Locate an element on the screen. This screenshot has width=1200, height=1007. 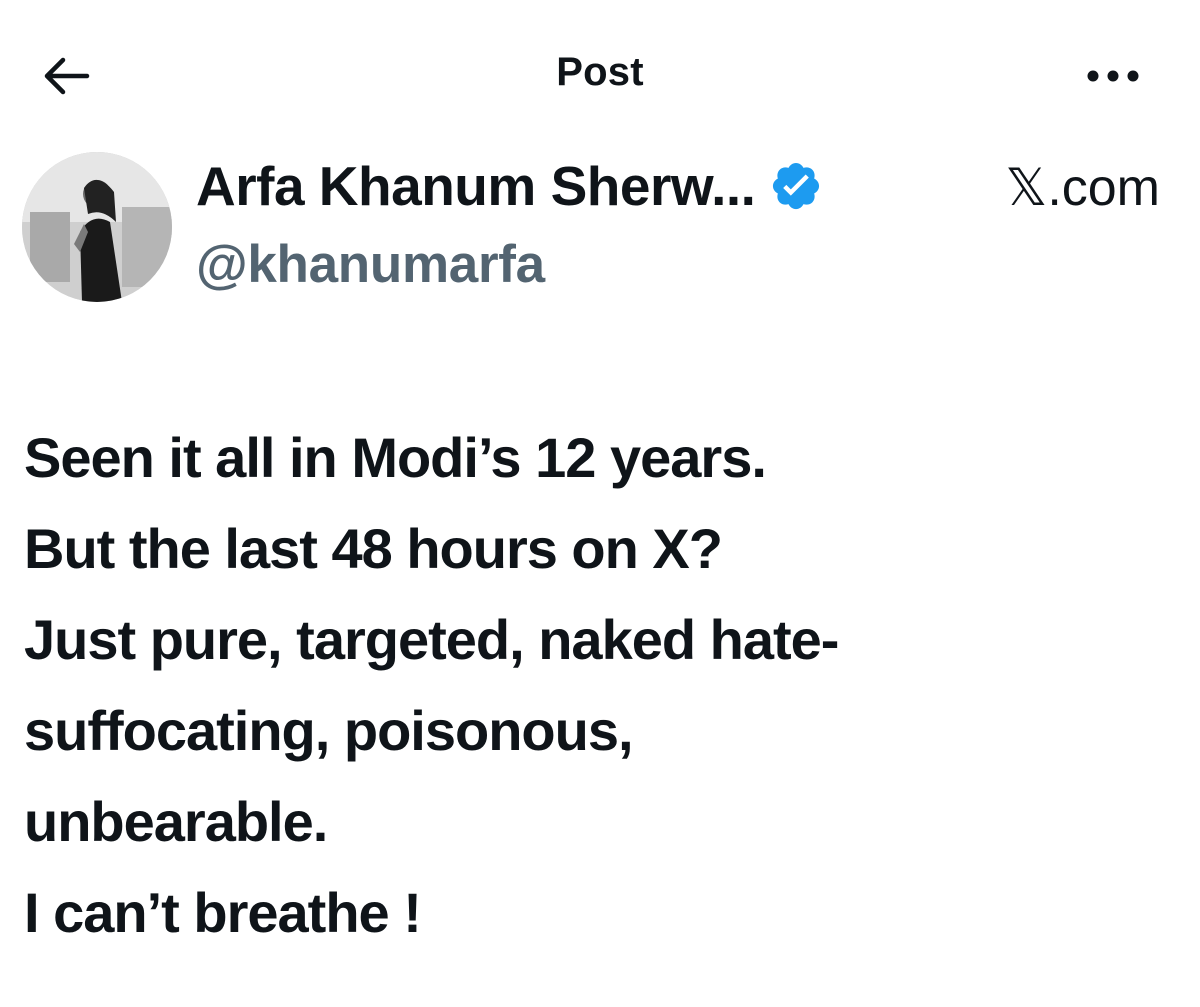
verified-badge-icon is located at coordinates (796, 186).